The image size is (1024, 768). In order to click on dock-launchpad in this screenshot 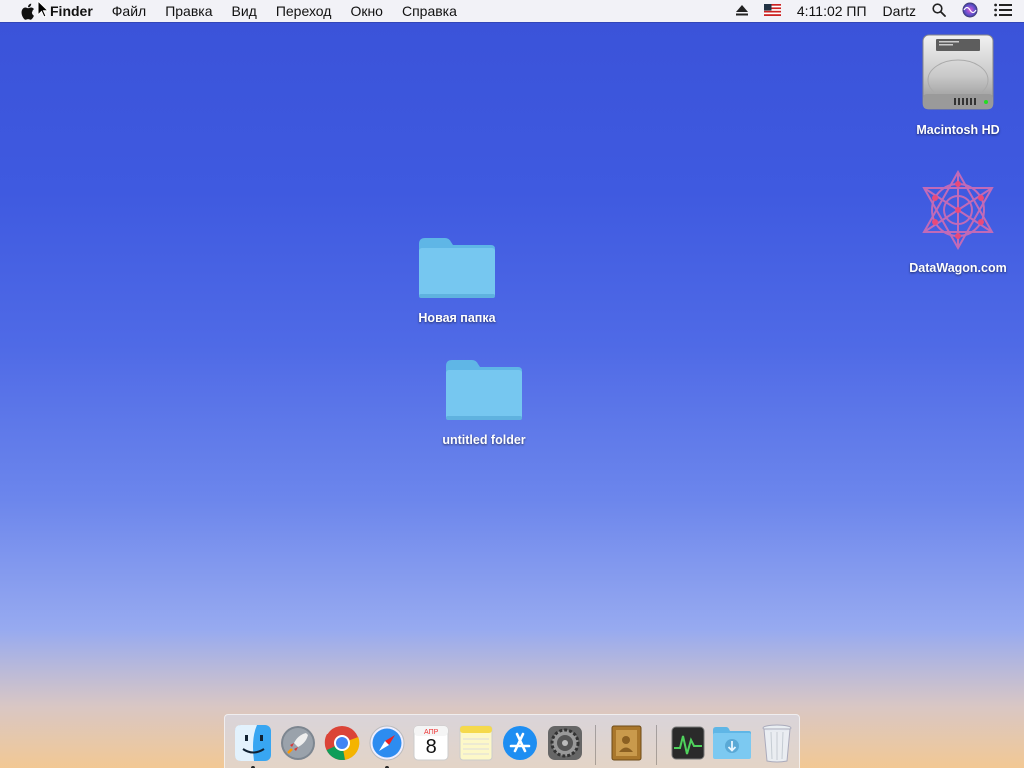, I will do `click(298, 743)`.